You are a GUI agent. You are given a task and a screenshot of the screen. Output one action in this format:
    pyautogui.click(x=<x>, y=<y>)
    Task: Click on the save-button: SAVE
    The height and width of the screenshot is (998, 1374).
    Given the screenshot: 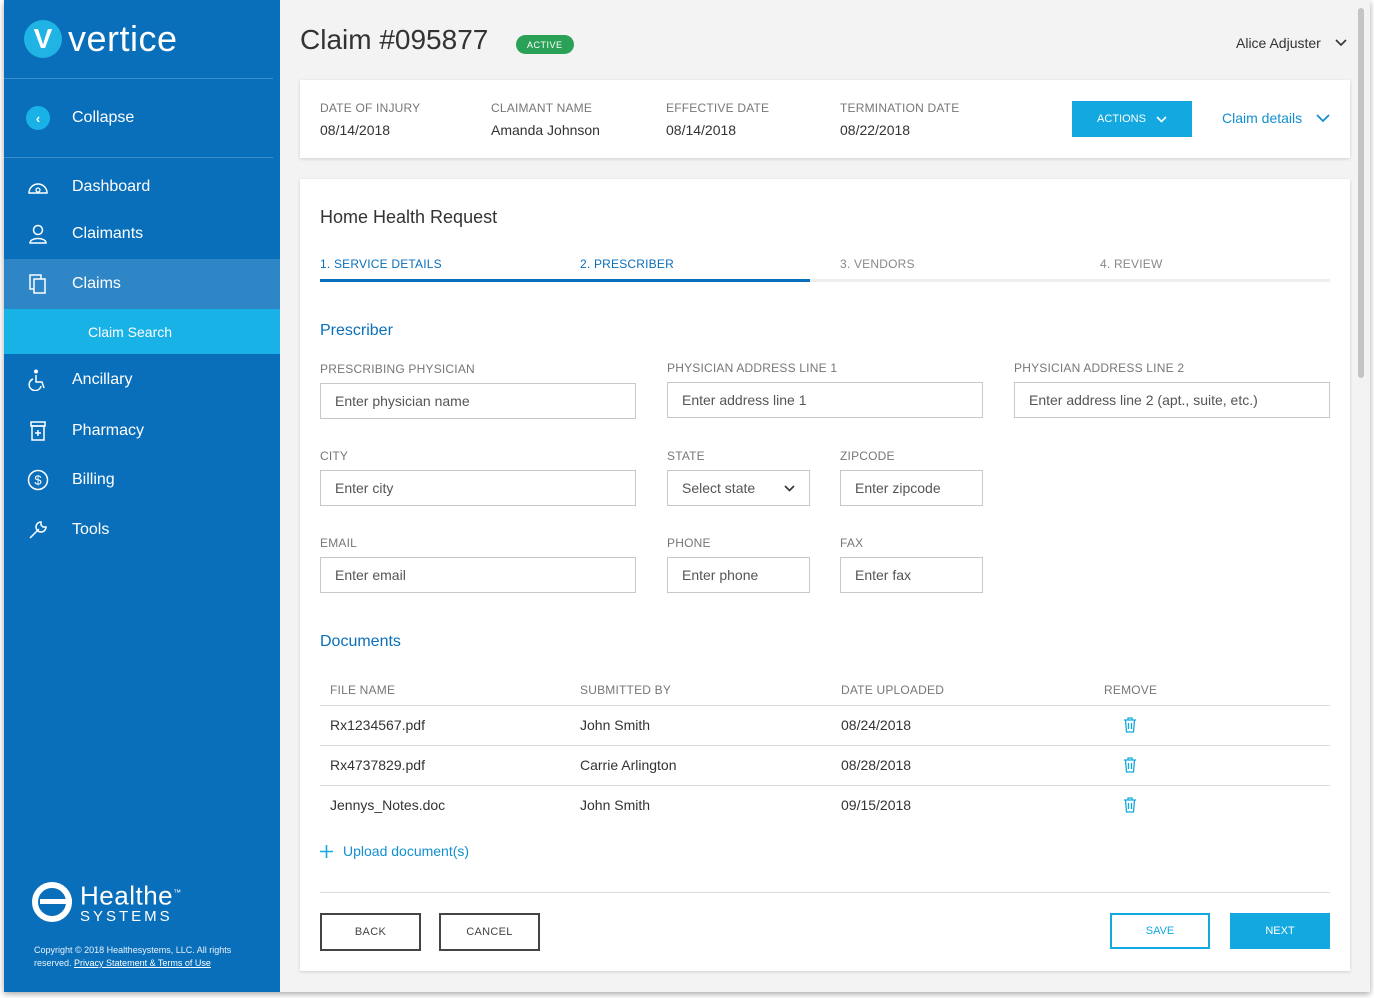 What is the action you would take?
    pyautogui.click(x=1160, y=931)
    